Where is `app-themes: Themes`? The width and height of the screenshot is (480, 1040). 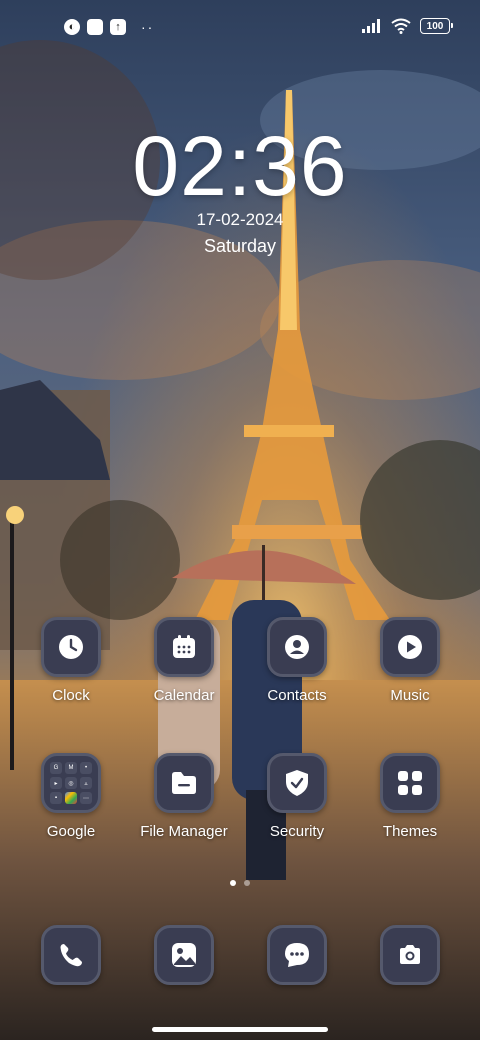 app-themes: Themes is located at coordinates (410, 796).